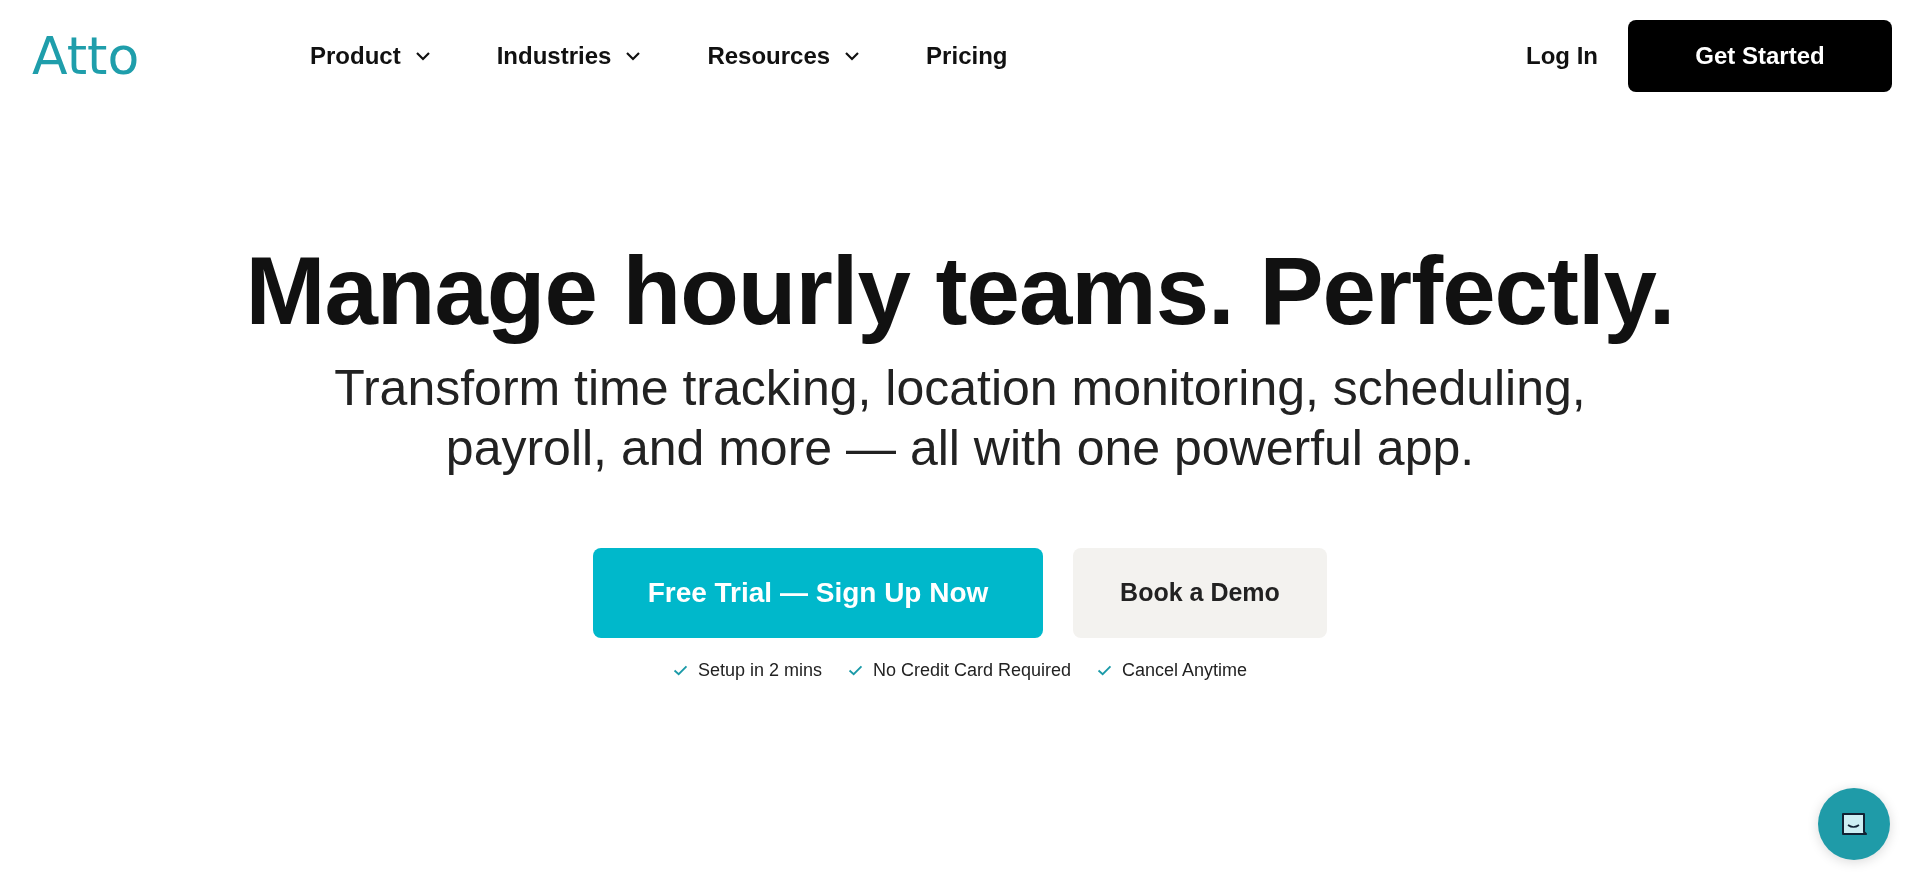 This screenshot has height=889, width=1920. Describe the element at coordinates (784, 56) in the screenshot. I see `nav-link: Resources` at that location.